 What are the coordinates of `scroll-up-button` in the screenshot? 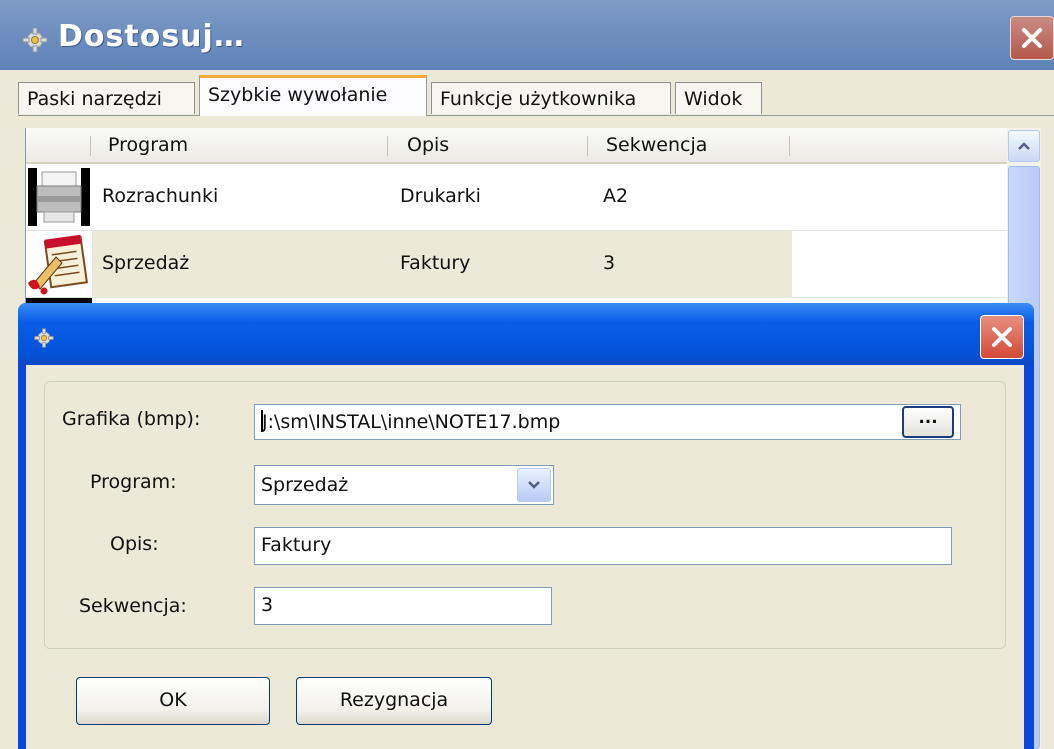 It's located at (1024, 146).